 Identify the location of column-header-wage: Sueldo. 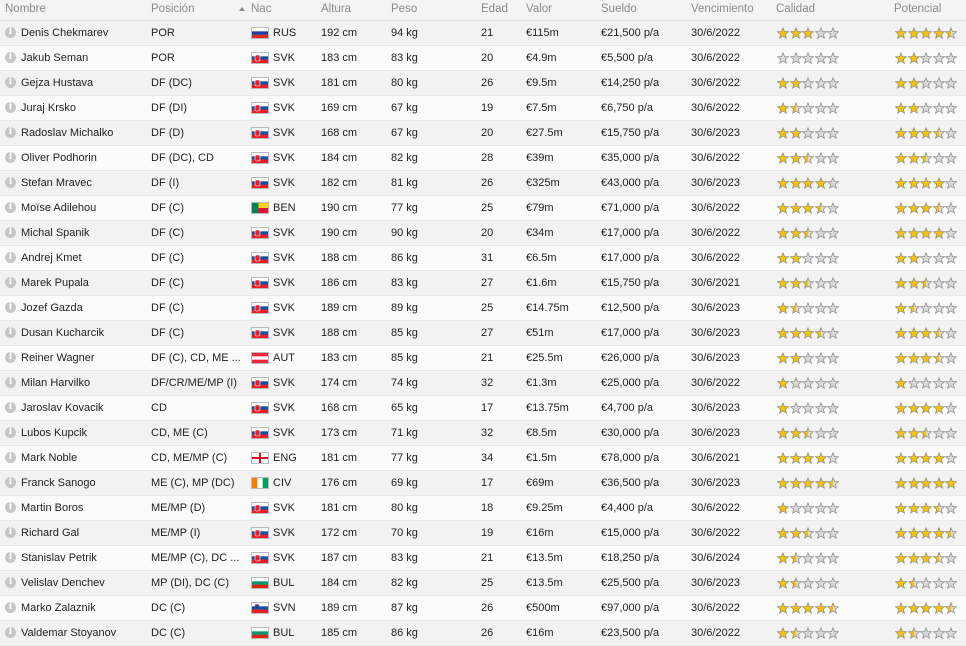
(619, 9).